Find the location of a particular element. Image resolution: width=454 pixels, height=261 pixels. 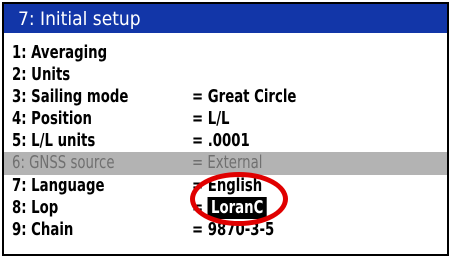

menu-item-label: 1: Averaging is located at coordinates (60, 52).